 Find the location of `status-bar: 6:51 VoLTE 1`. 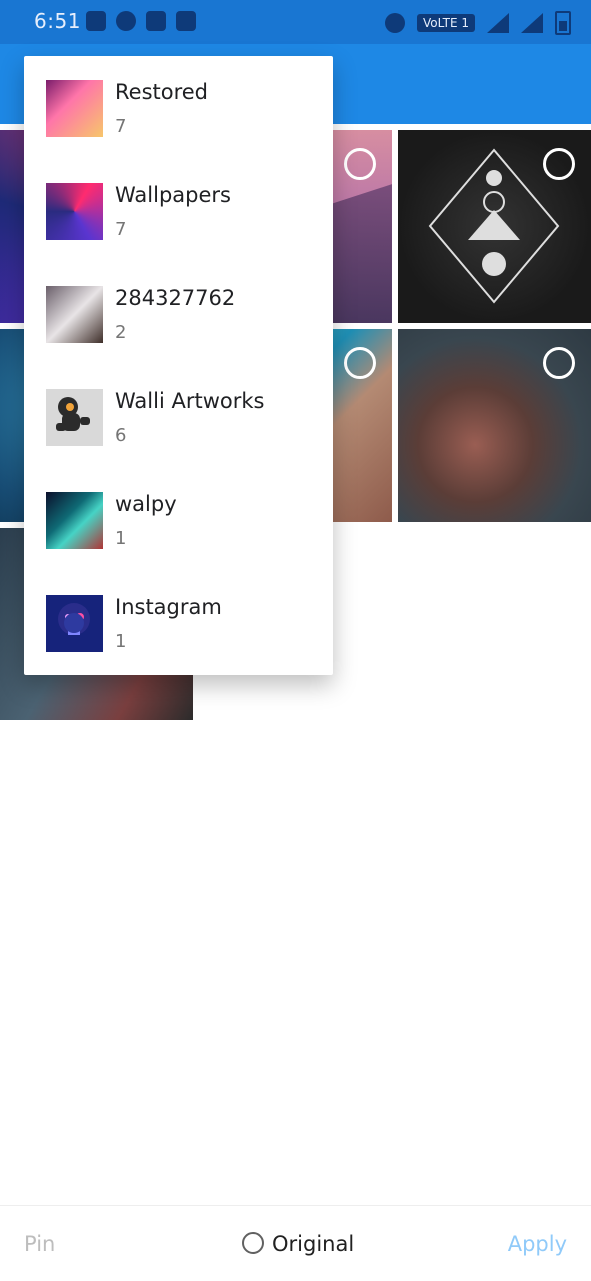

status-bar: 6:51 VoLTE 1 is located at coordinates (295, 22).